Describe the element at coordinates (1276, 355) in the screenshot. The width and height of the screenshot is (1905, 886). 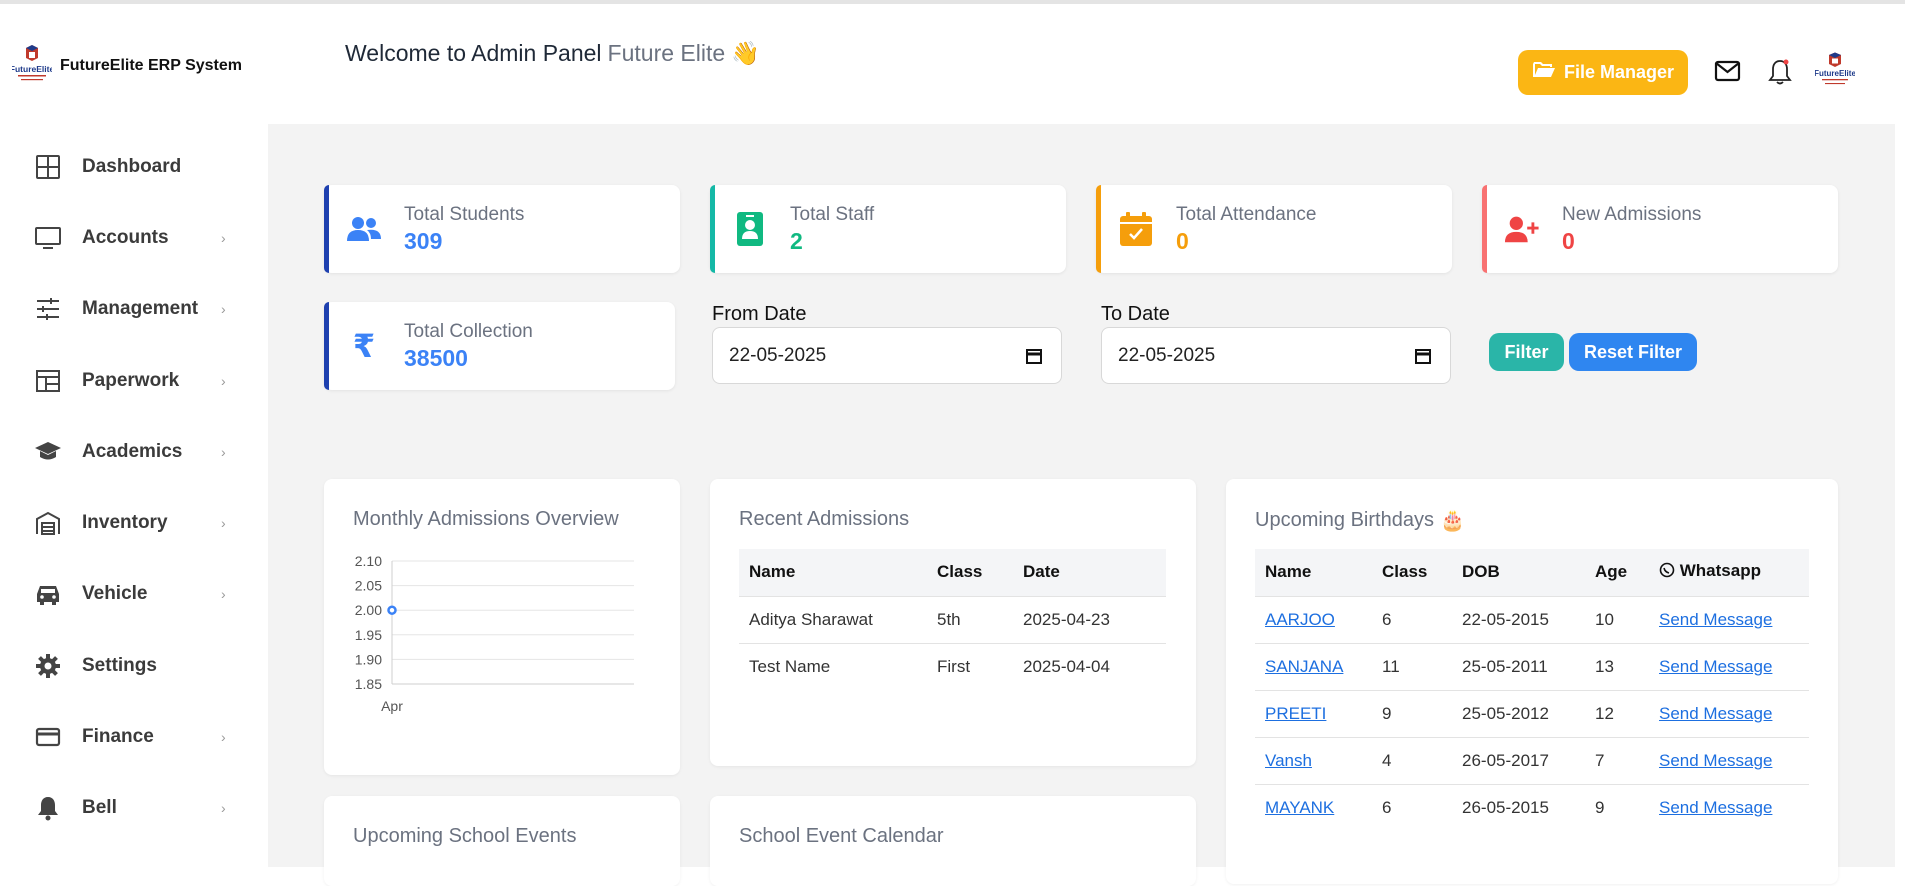
I see `to-date-input: 22-05-2025` at that location.